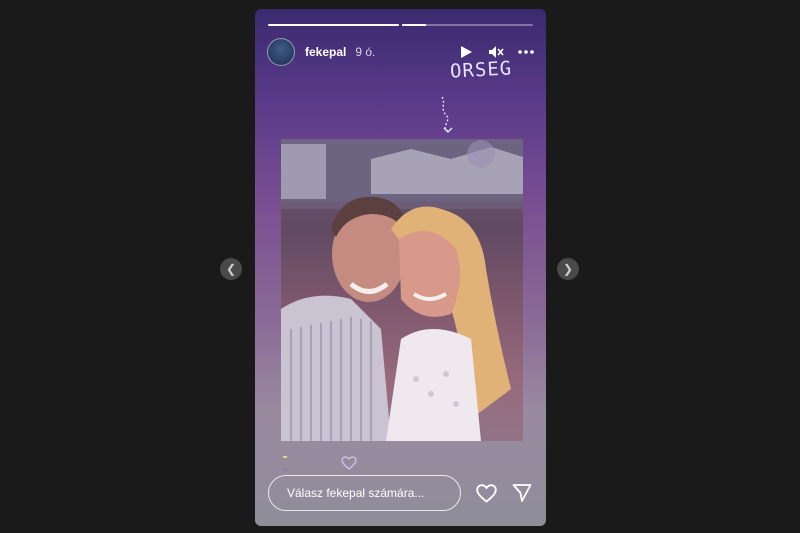  Describe the element at coordinates (481, 70) in the screenshot. I see `handwritten-sticker: ORSEG` at that location.